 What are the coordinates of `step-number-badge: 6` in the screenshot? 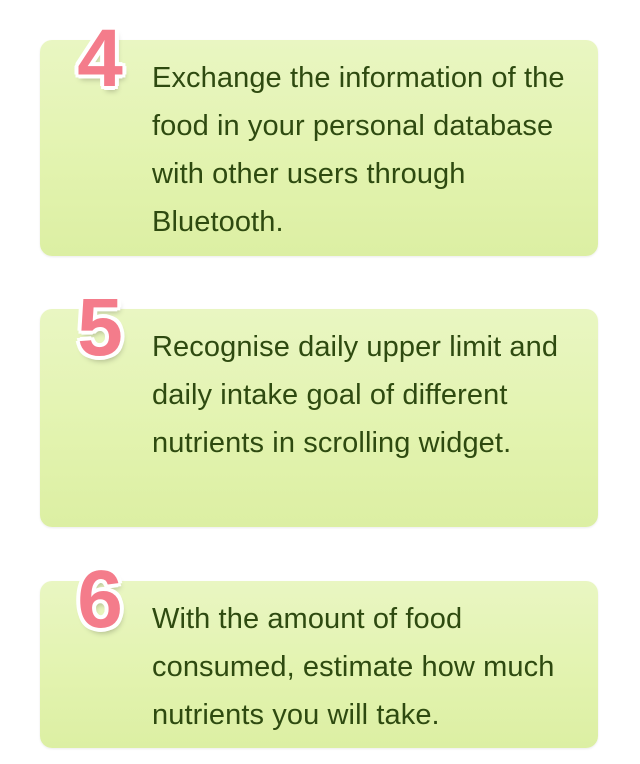 It's located at (100, 599).